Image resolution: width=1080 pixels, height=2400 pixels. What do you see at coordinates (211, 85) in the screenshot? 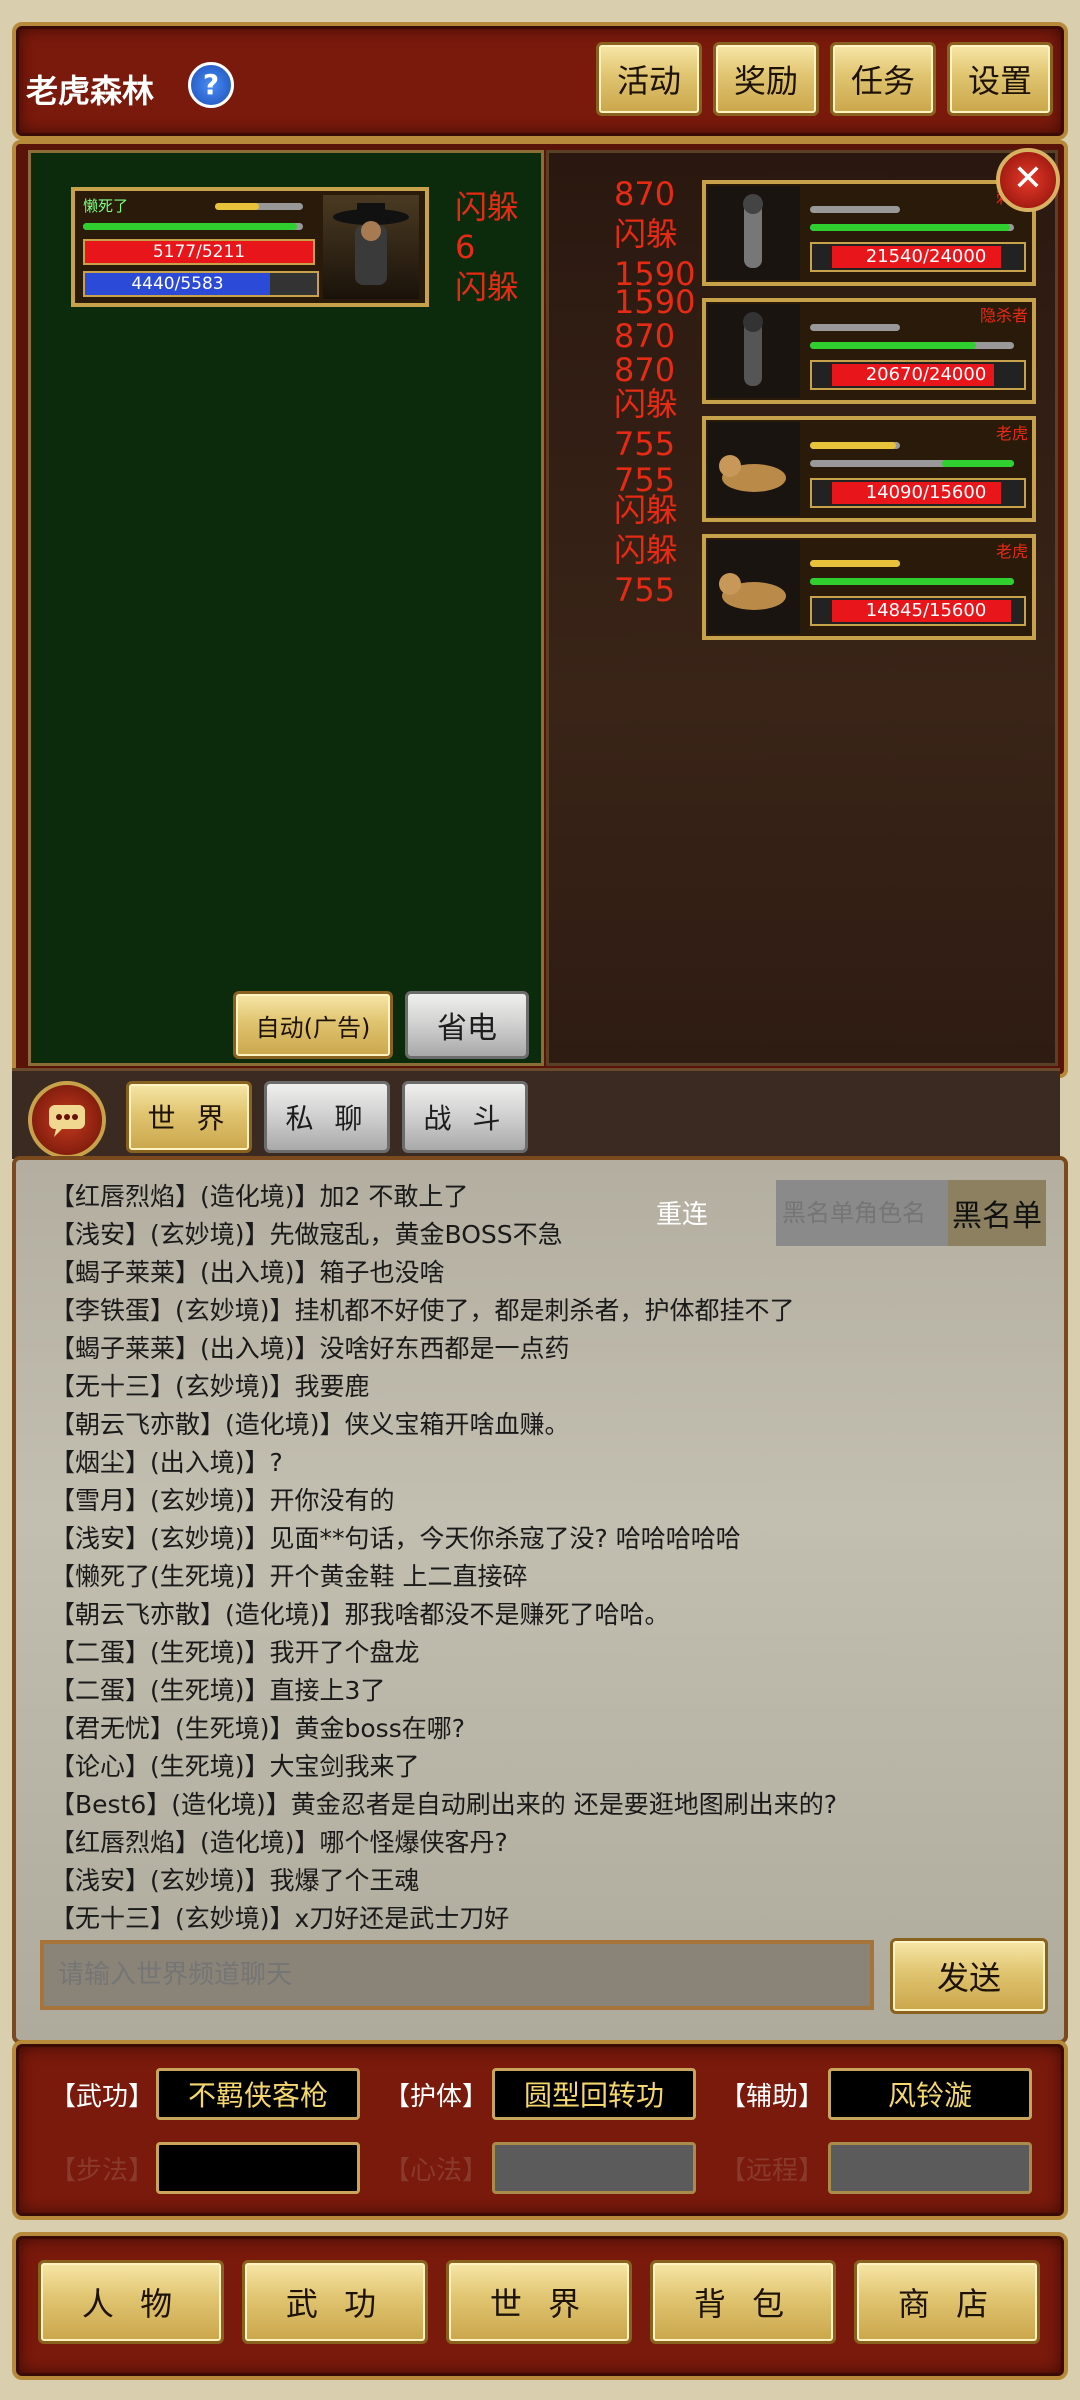
I see `help-icon: ?` at bounding box center [211, 85].